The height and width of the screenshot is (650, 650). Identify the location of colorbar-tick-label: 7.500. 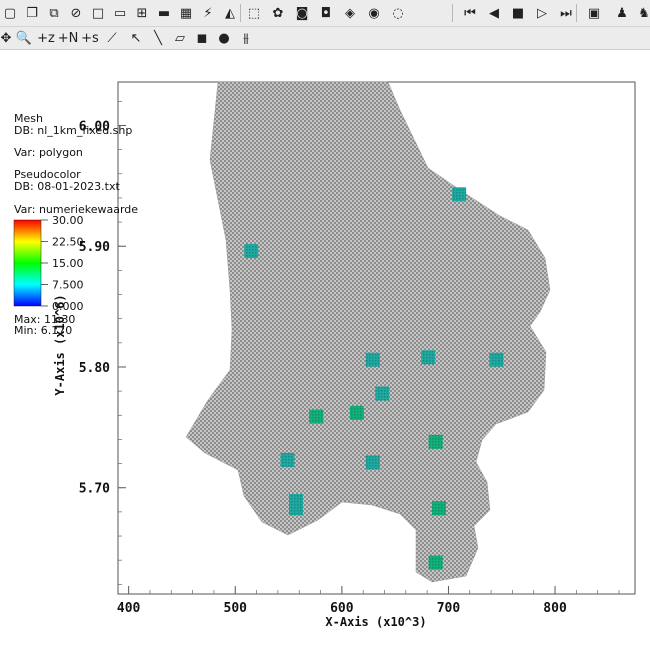
(68, 285).